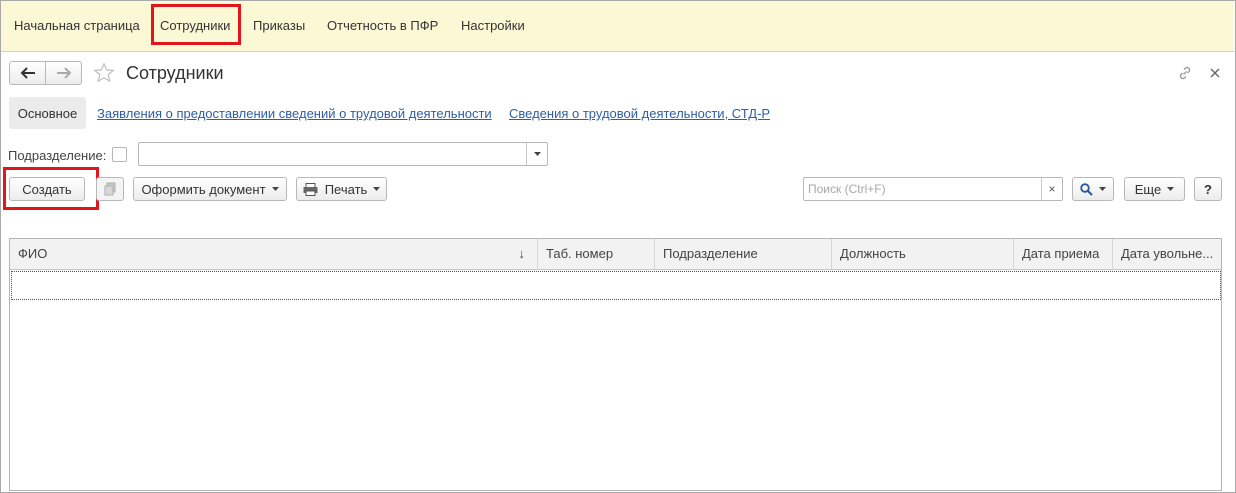  What do you see at coordinates (33, 253) in the screenshot?
I see `column-header-fio-label: ФИО` at bounding box center [33, 253].